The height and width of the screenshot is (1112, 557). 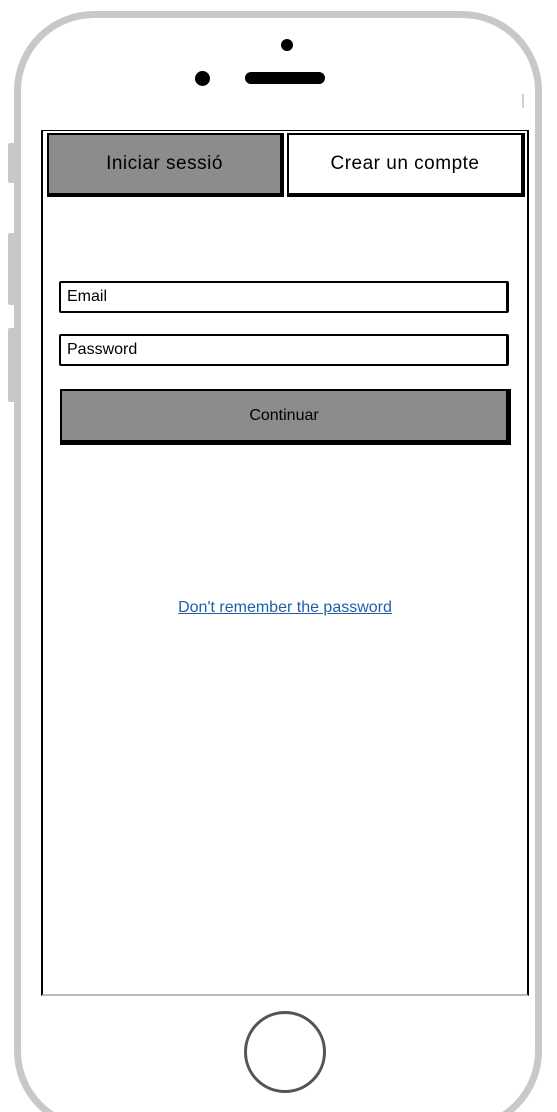 I want to click on home-button-icon, so click(x=285, y=1052).